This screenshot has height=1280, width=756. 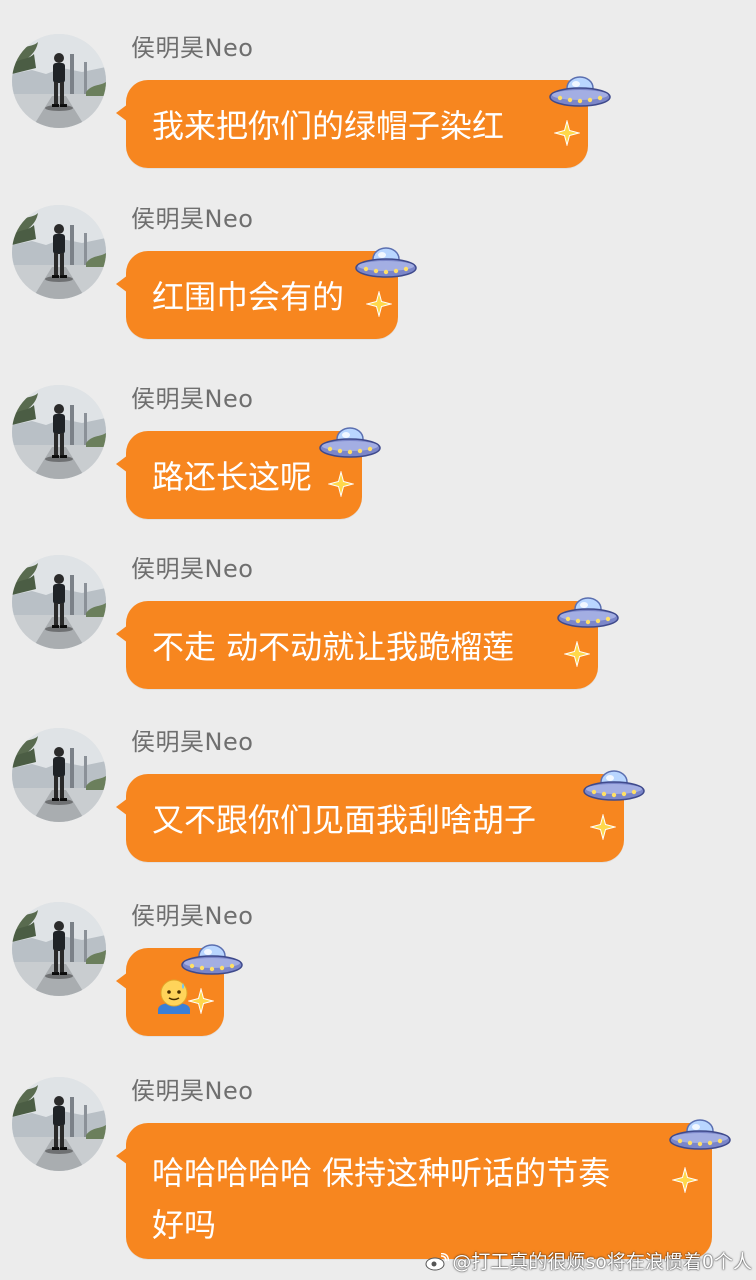 I want to click on weibo-logo-icon, so click(x=437, y=1262).